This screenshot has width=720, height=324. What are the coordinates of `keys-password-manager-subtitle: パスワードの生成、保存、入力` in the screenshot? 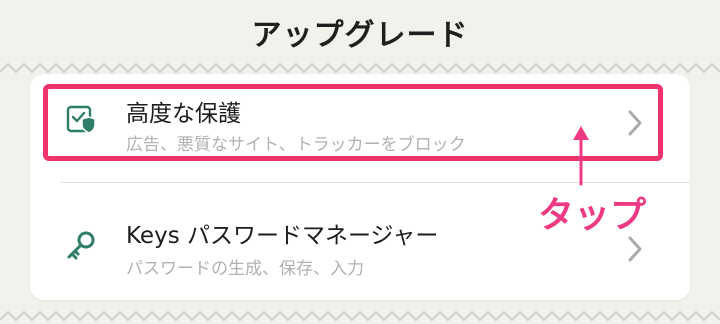 It's located at (245, 269).